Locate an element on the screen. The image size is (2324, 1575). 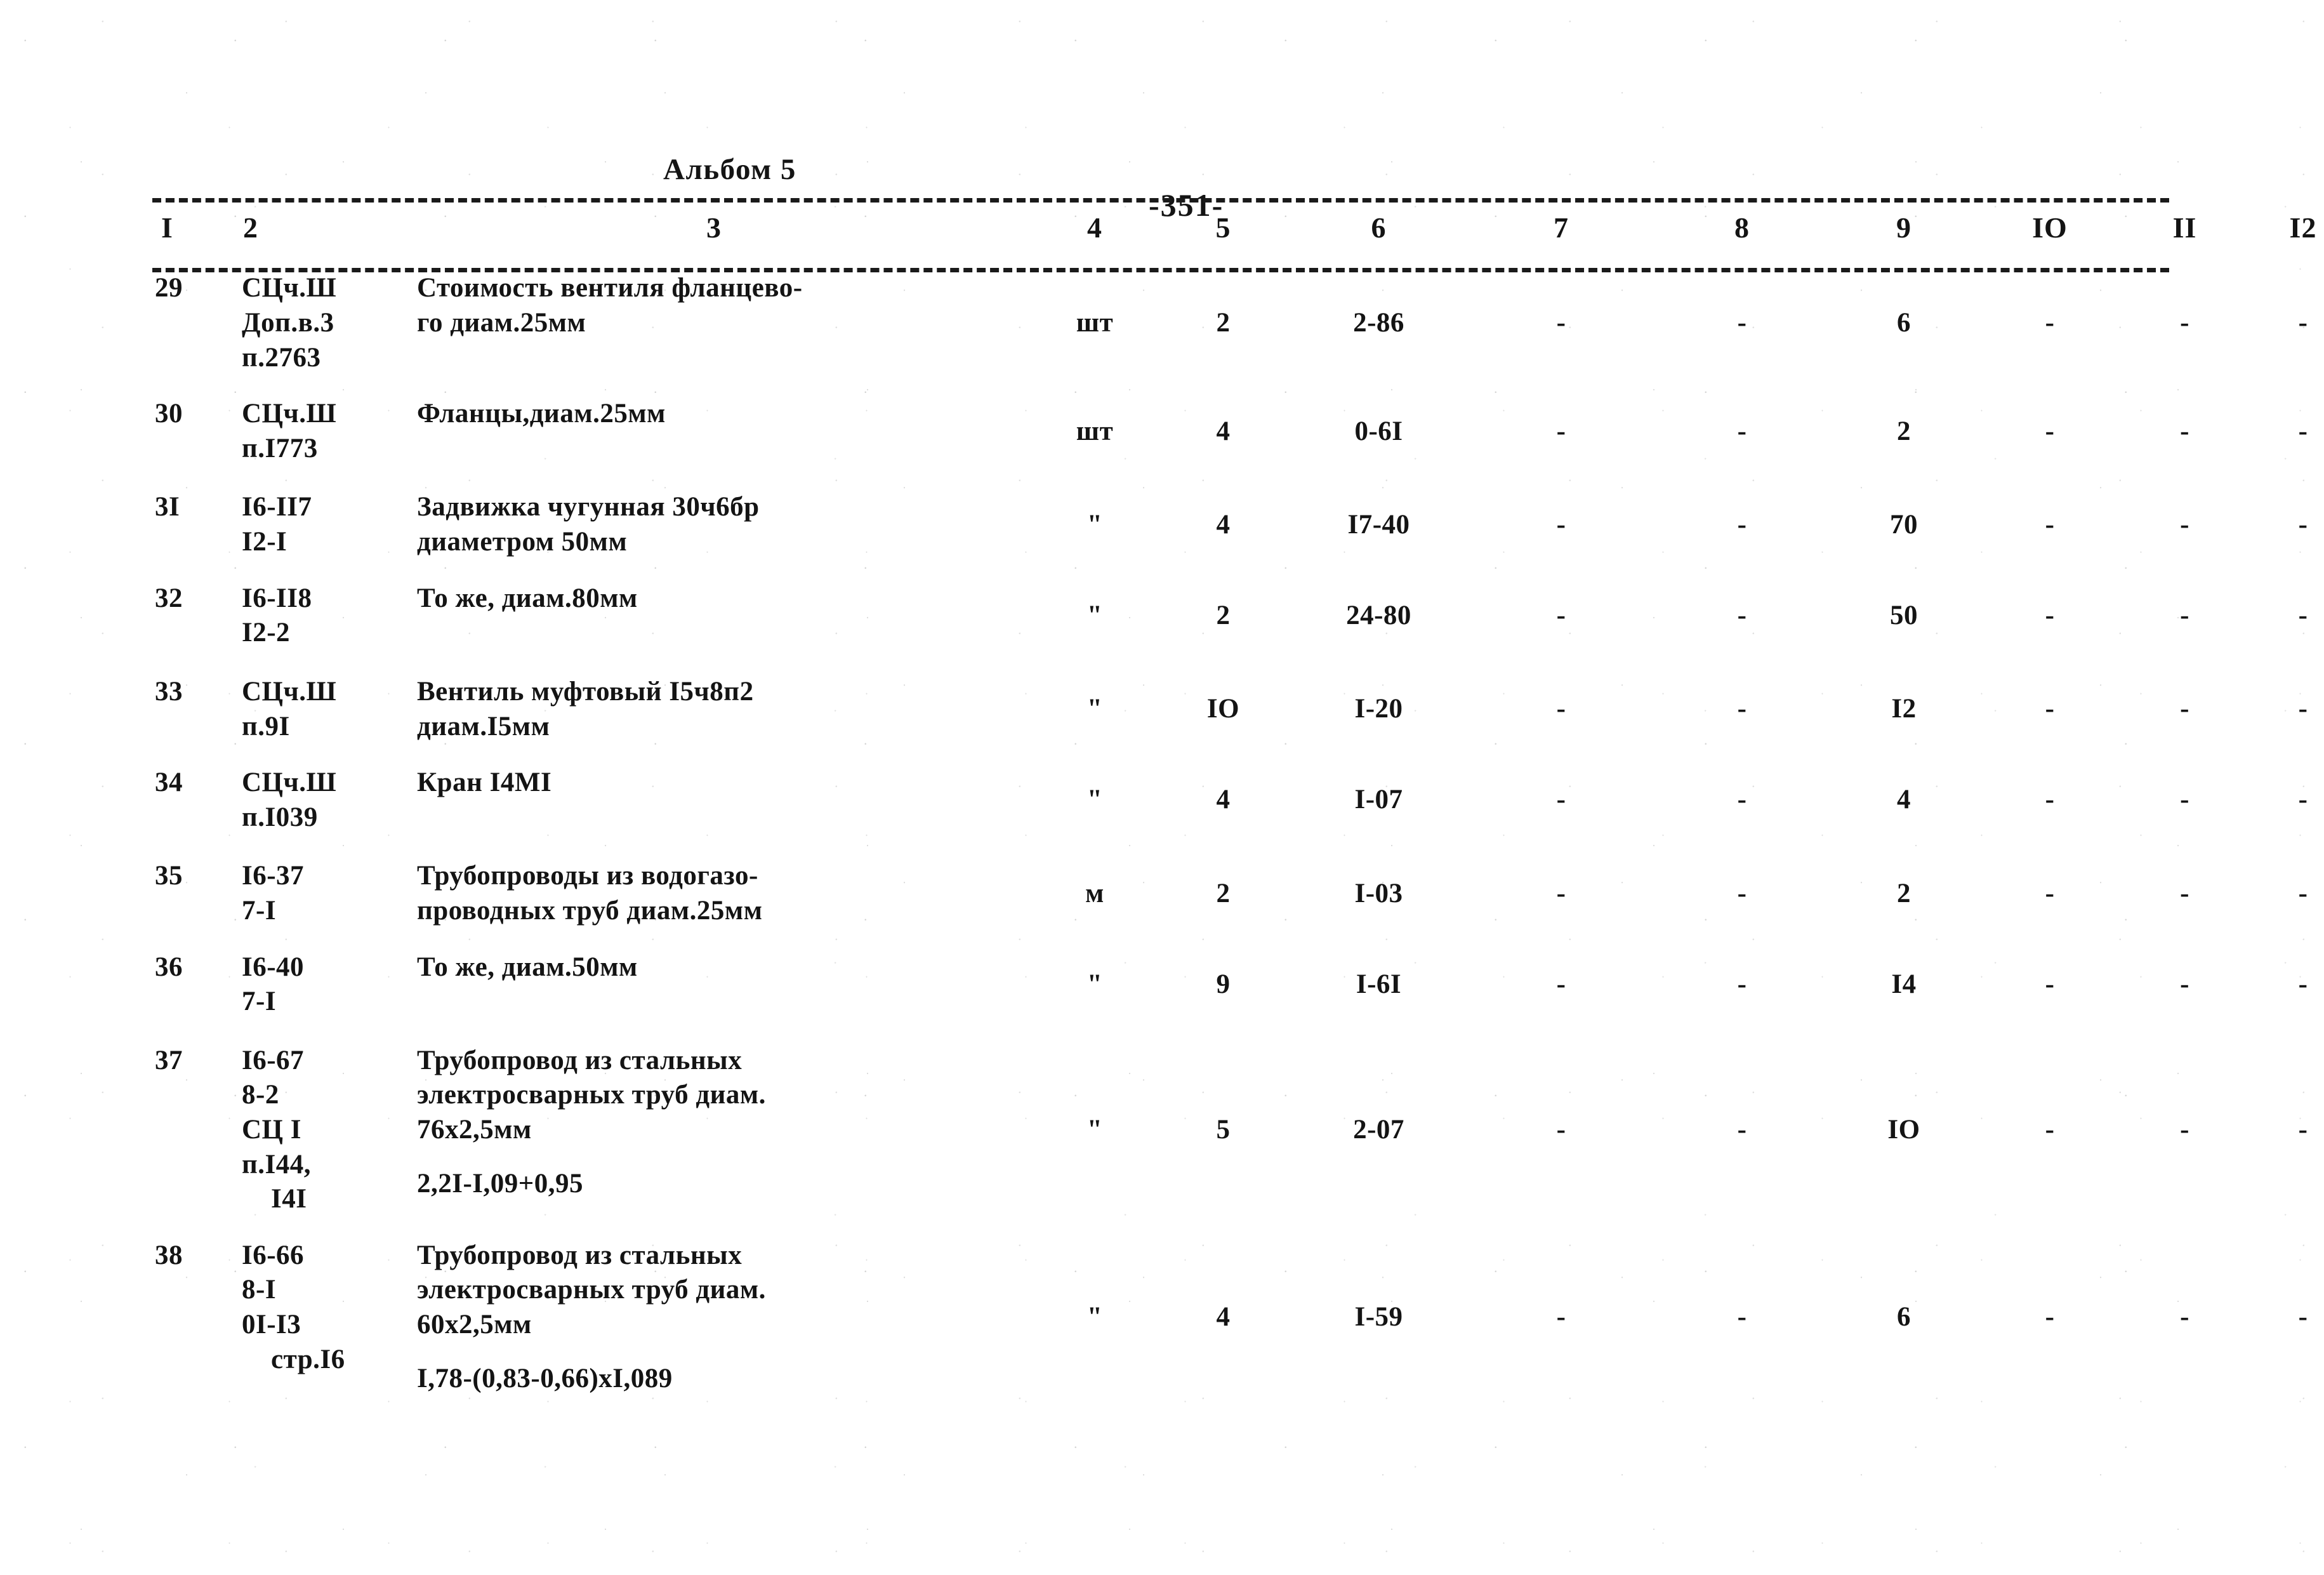
description-line: То же, диам.50мм is located at coordinates (527, 967).